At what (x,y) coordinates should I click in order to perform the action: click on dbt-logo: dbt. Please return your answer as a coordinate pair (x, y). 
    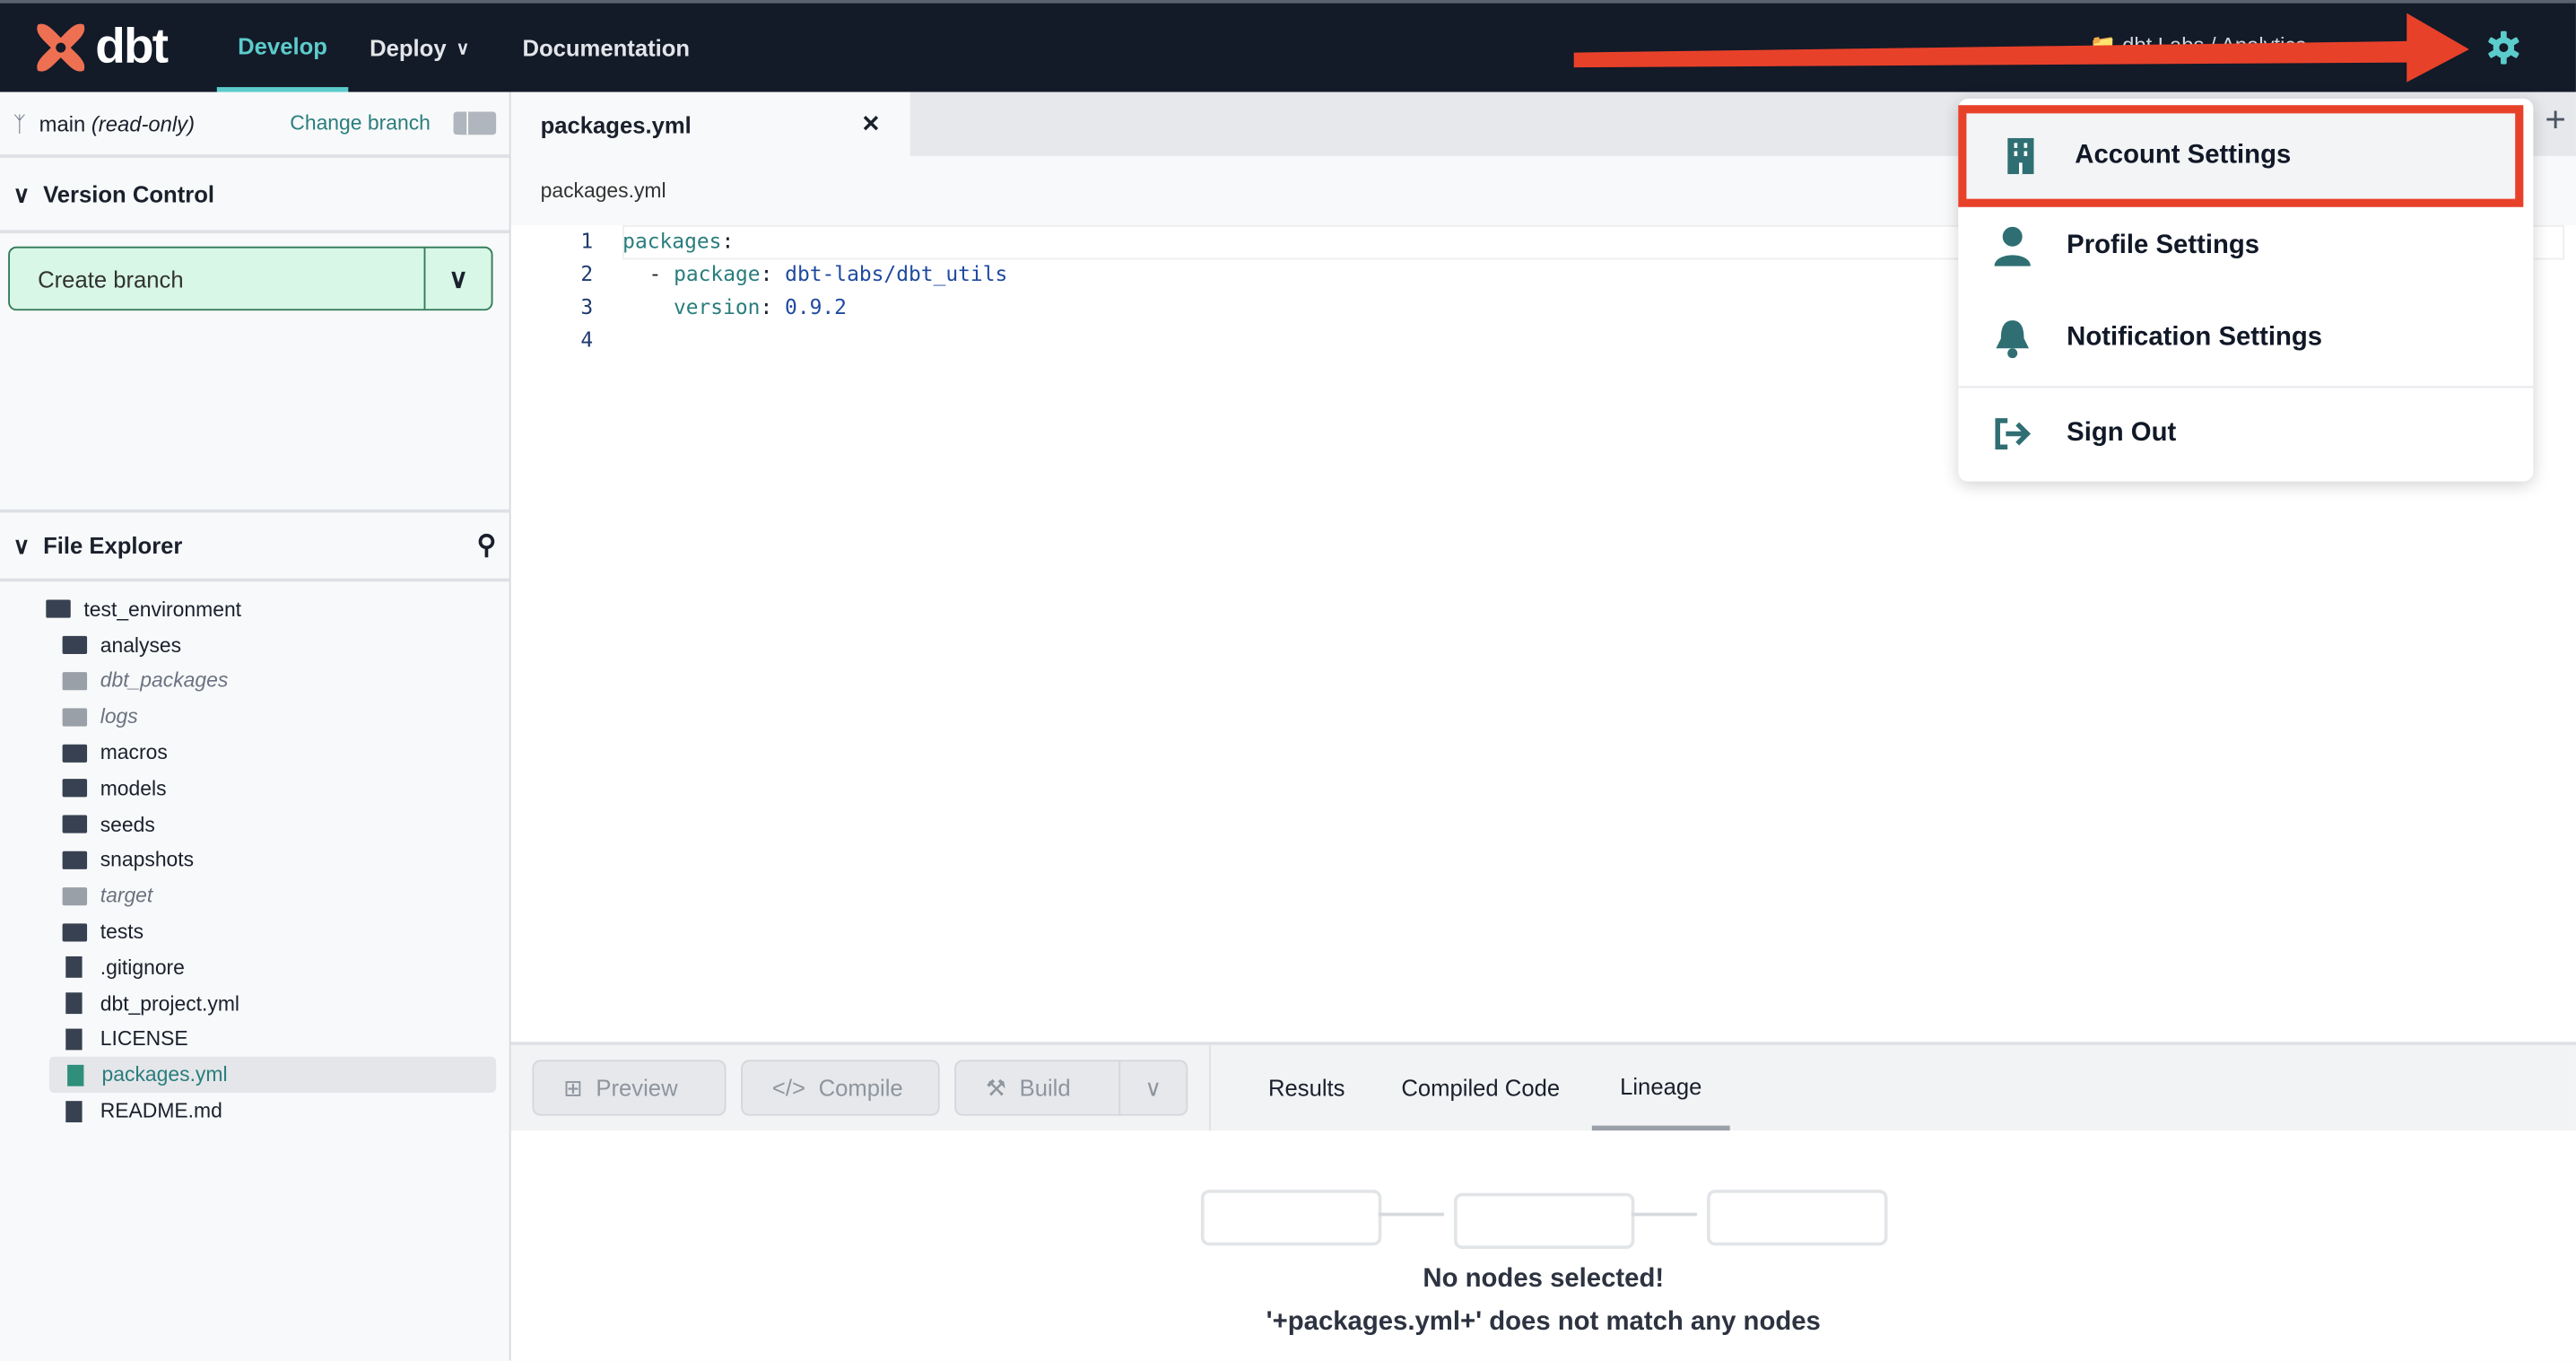
    Looking at the image, I should click on (101, 47).